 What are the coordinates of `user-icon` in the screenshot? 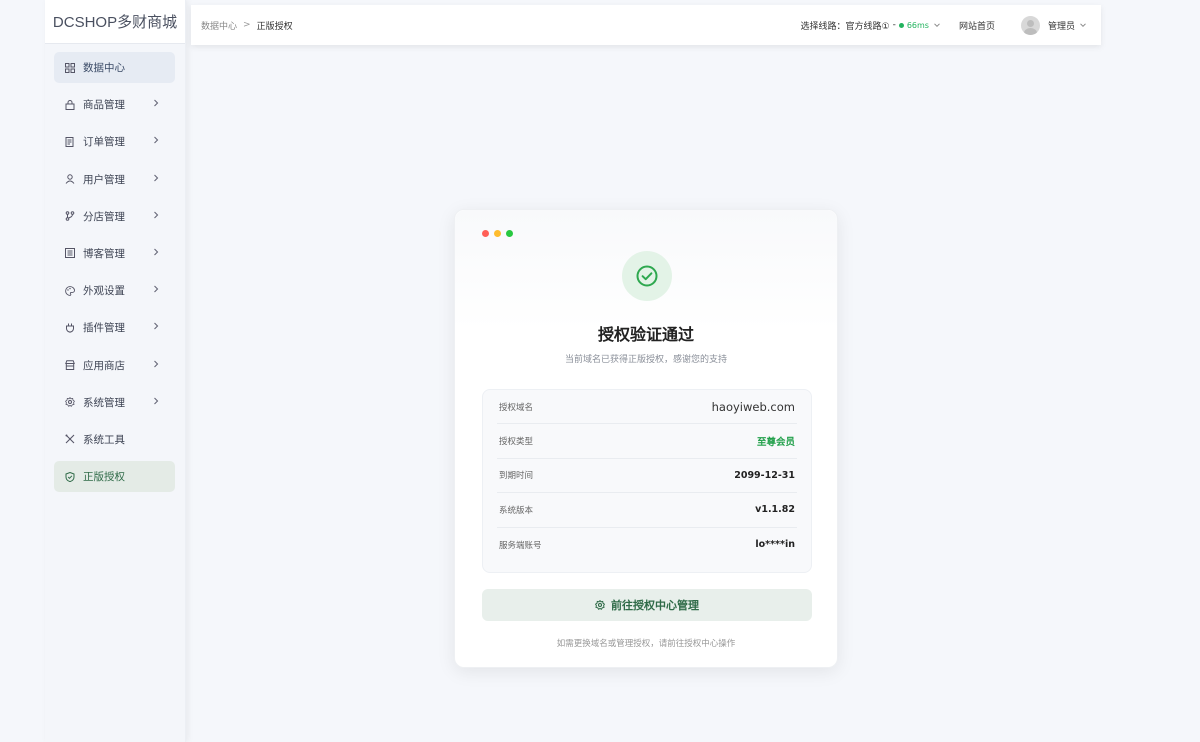 It's located at (70, 179).